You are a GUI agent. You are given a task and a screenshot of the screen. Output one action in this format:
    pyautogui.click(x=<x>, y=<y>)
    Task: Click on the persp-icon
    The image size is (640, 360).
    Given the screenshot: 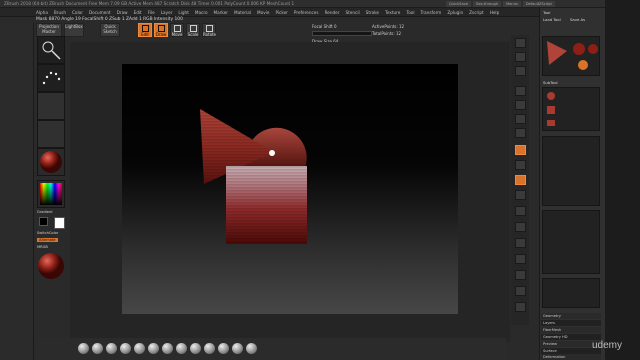 What is the action you would take?
    pyautogui.click(x=520, y=133)
    